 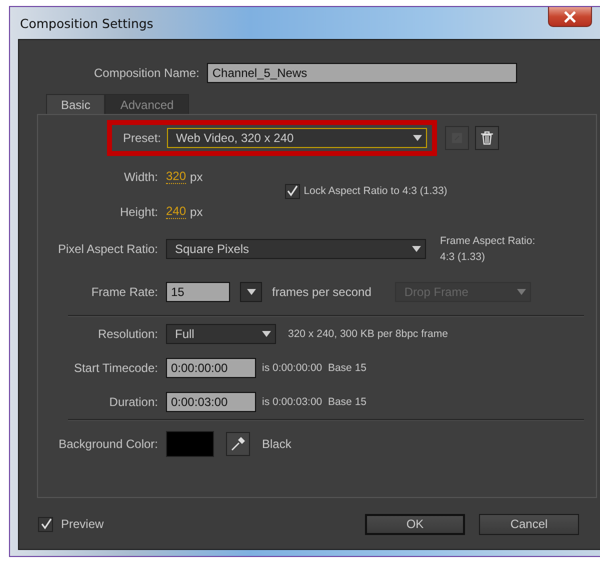 What do you see at coordinates (314, 402) in the screenshot?
I see `duration-info: is 0:00:03:00 Base 15` at bounding box center [314, 402].